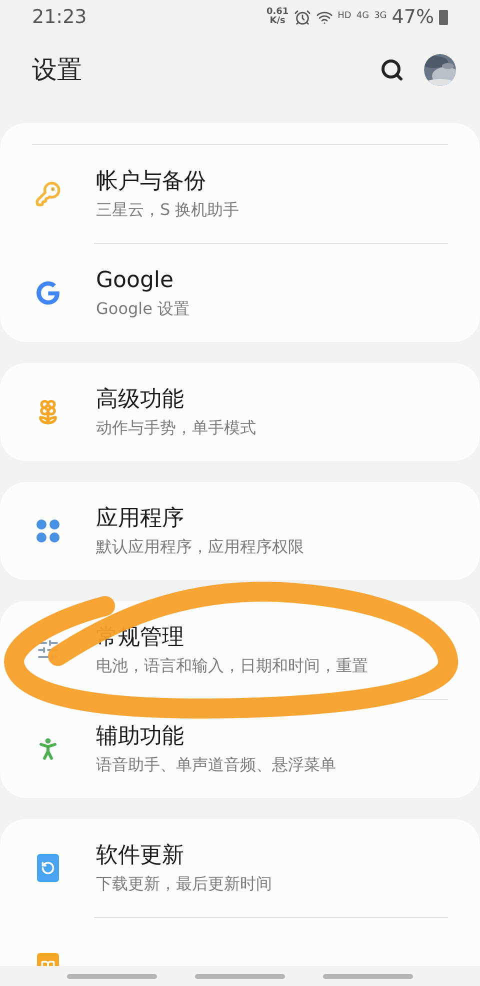  I want to click on signal-label: 4G, so click(363, 17).